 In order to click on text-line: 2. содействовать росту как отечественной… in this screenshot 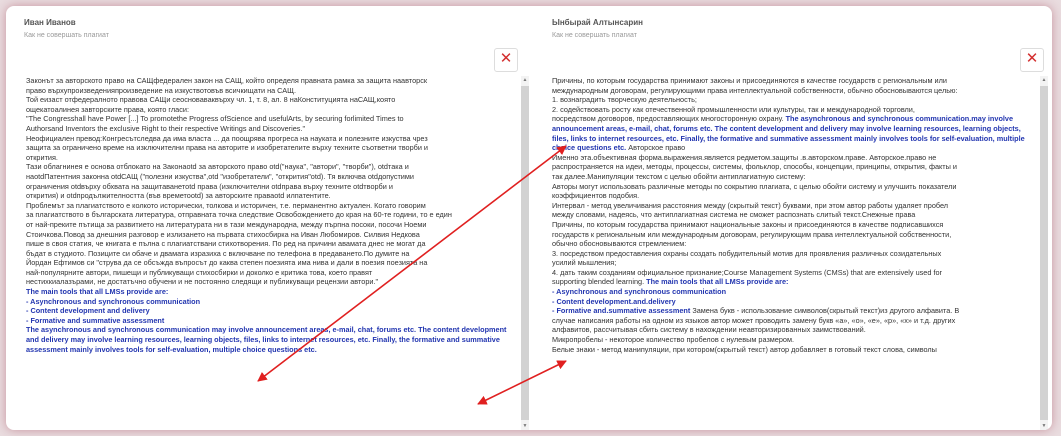, I will do `click(733, 109)`.